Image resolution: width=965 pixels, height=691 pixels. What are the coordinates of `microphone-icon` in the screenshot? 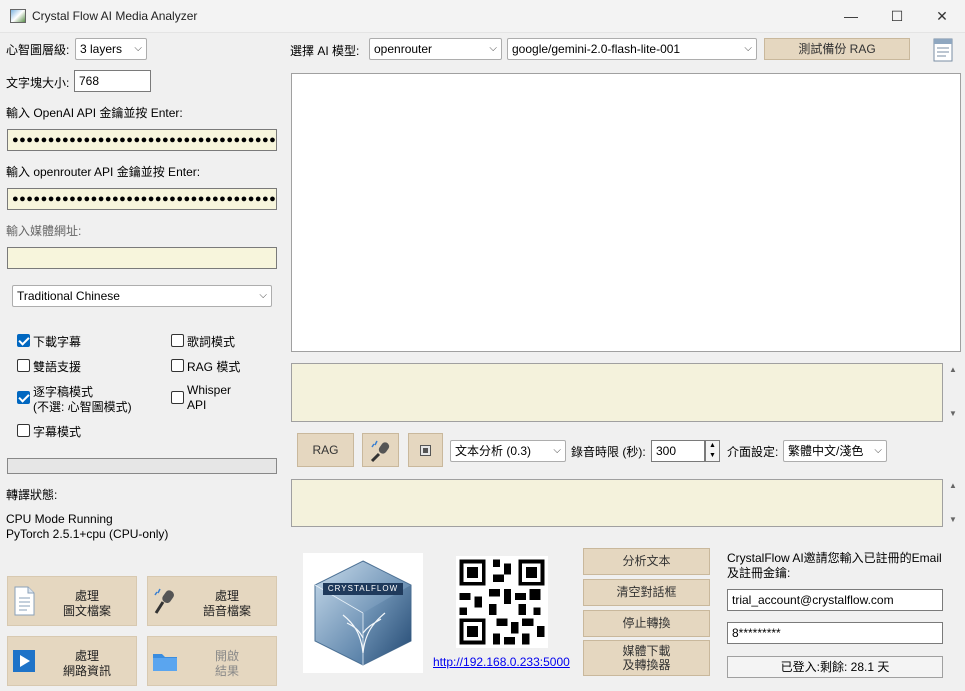 It's located at (164, 601).